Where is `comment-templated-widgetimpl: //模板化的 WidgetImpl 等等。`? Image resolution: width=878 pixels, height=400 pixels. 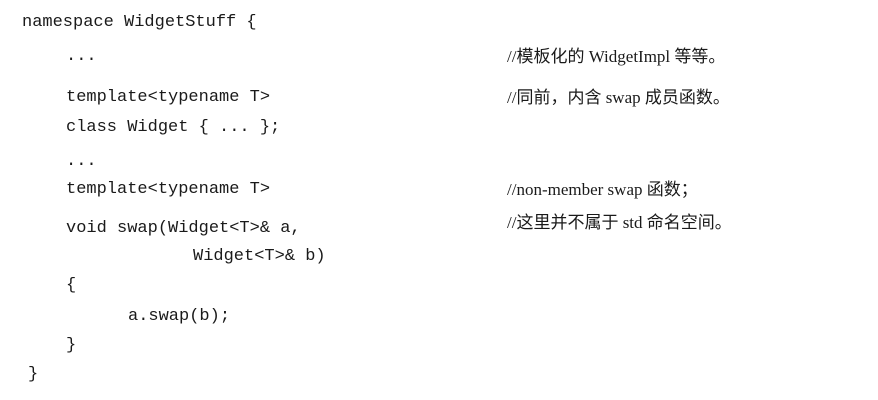
comment-templated-widgetimpl: //模板化的 WidgetImpl 等等。 is located at coordinates (616, 56).